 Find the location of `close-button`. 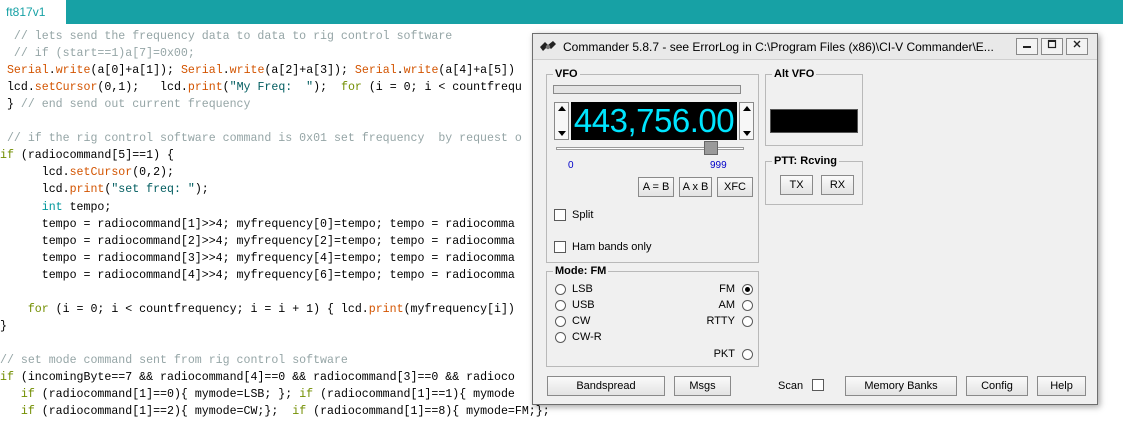

close-button is located at coordinates (1077, 46).